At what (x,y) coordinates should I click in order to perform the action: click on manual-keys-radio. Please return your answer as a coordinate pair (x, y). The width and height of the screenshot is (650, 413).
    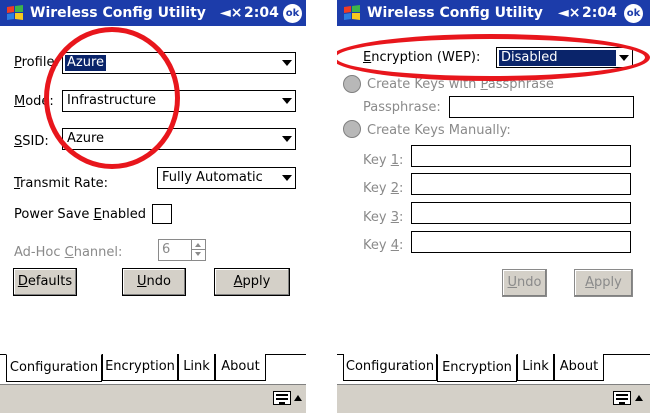
    Looking at the image, I should click on (352, 129).